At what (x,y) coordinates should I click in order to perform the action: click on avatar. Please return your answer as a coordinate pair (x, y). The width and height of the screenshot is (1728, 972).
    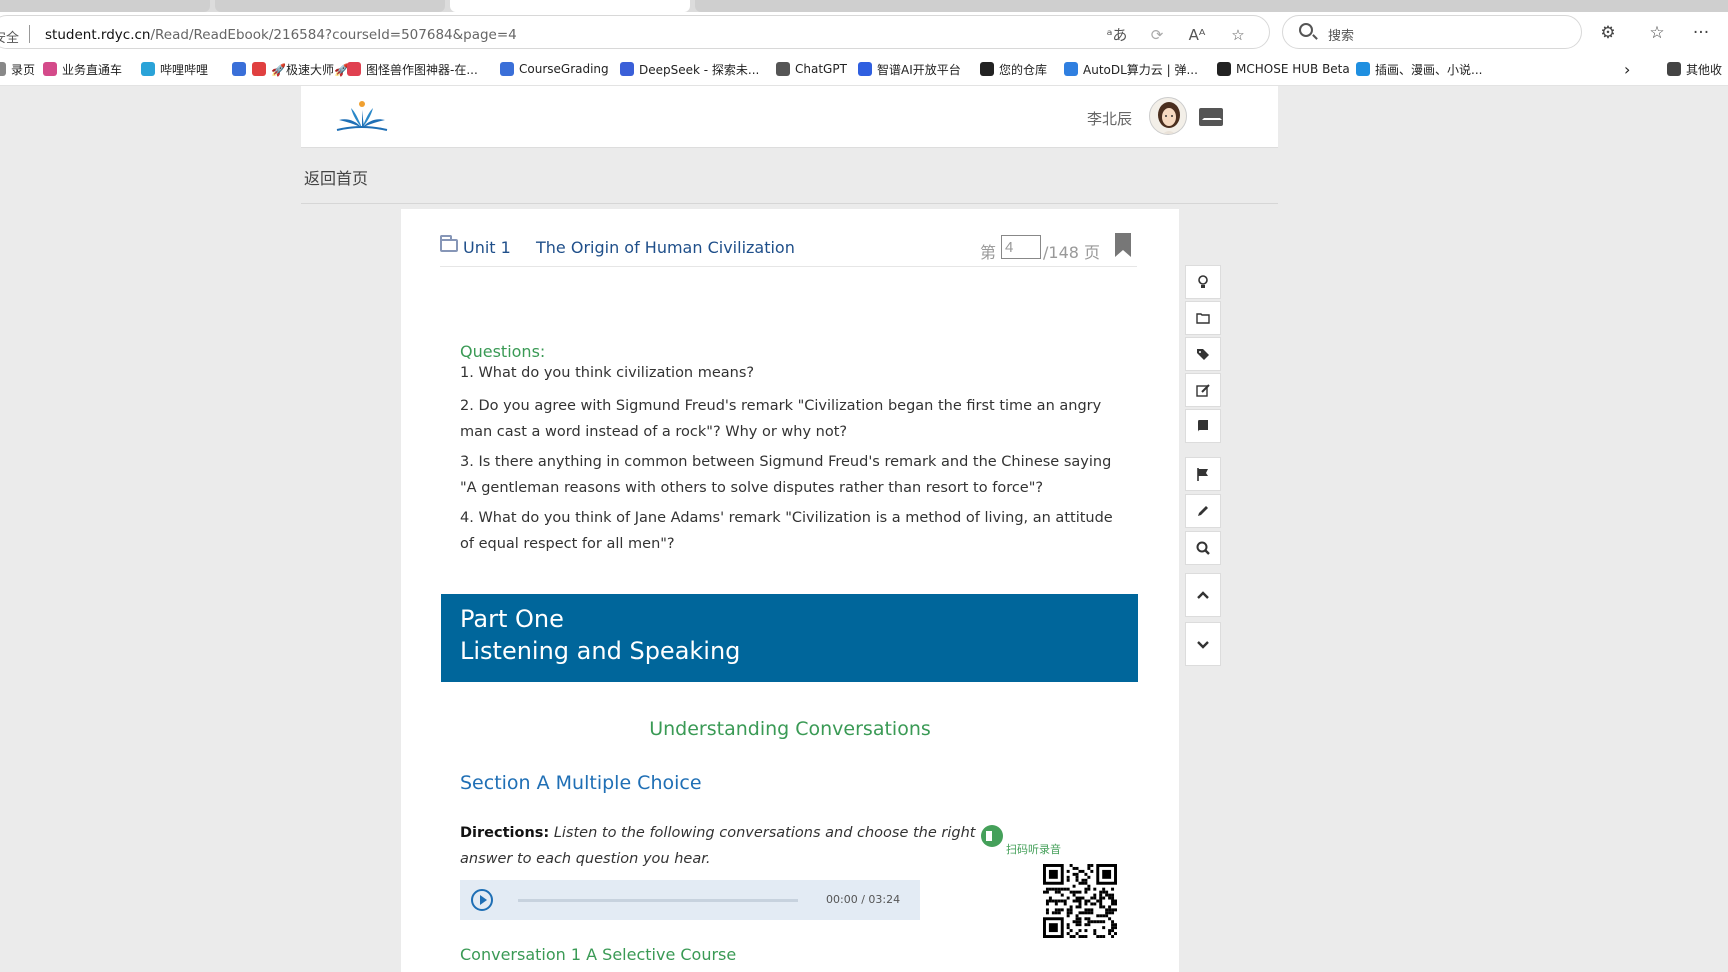
    Looking at the image, I should click on (1168, 116).